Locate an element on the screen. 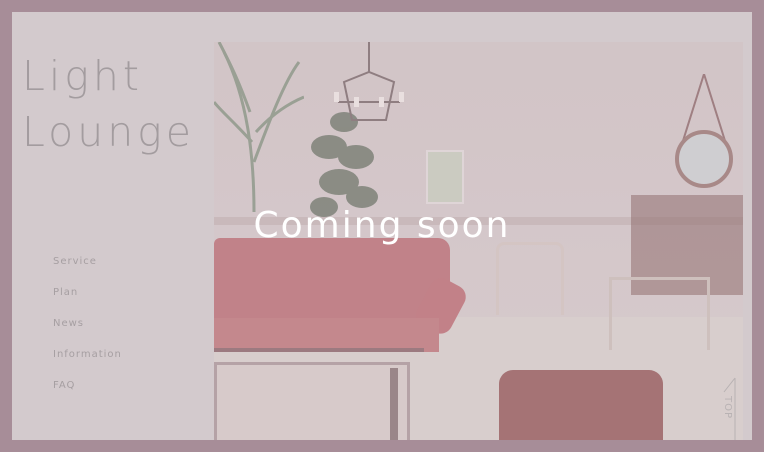  sofa-seat is located at coordinates (326, 335).